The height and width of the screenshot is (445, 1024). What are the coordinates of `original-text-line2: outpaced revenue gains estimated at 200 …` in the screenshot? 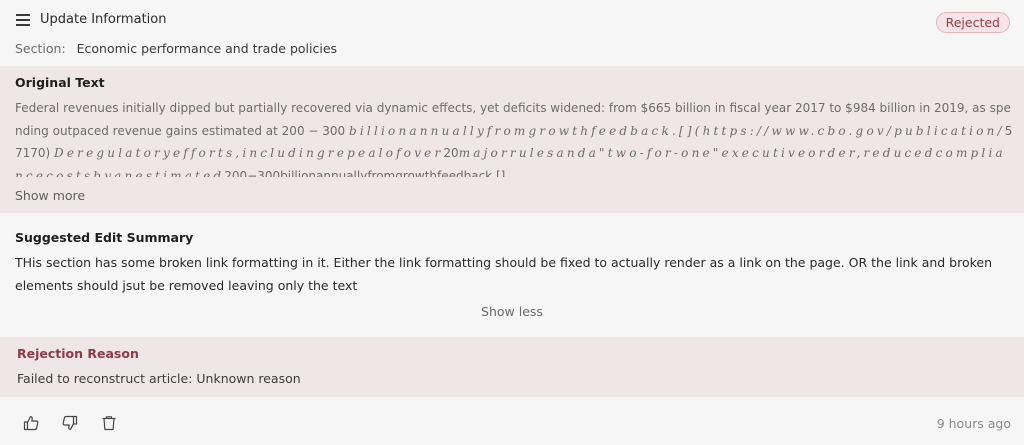 It's located at (200, 130).